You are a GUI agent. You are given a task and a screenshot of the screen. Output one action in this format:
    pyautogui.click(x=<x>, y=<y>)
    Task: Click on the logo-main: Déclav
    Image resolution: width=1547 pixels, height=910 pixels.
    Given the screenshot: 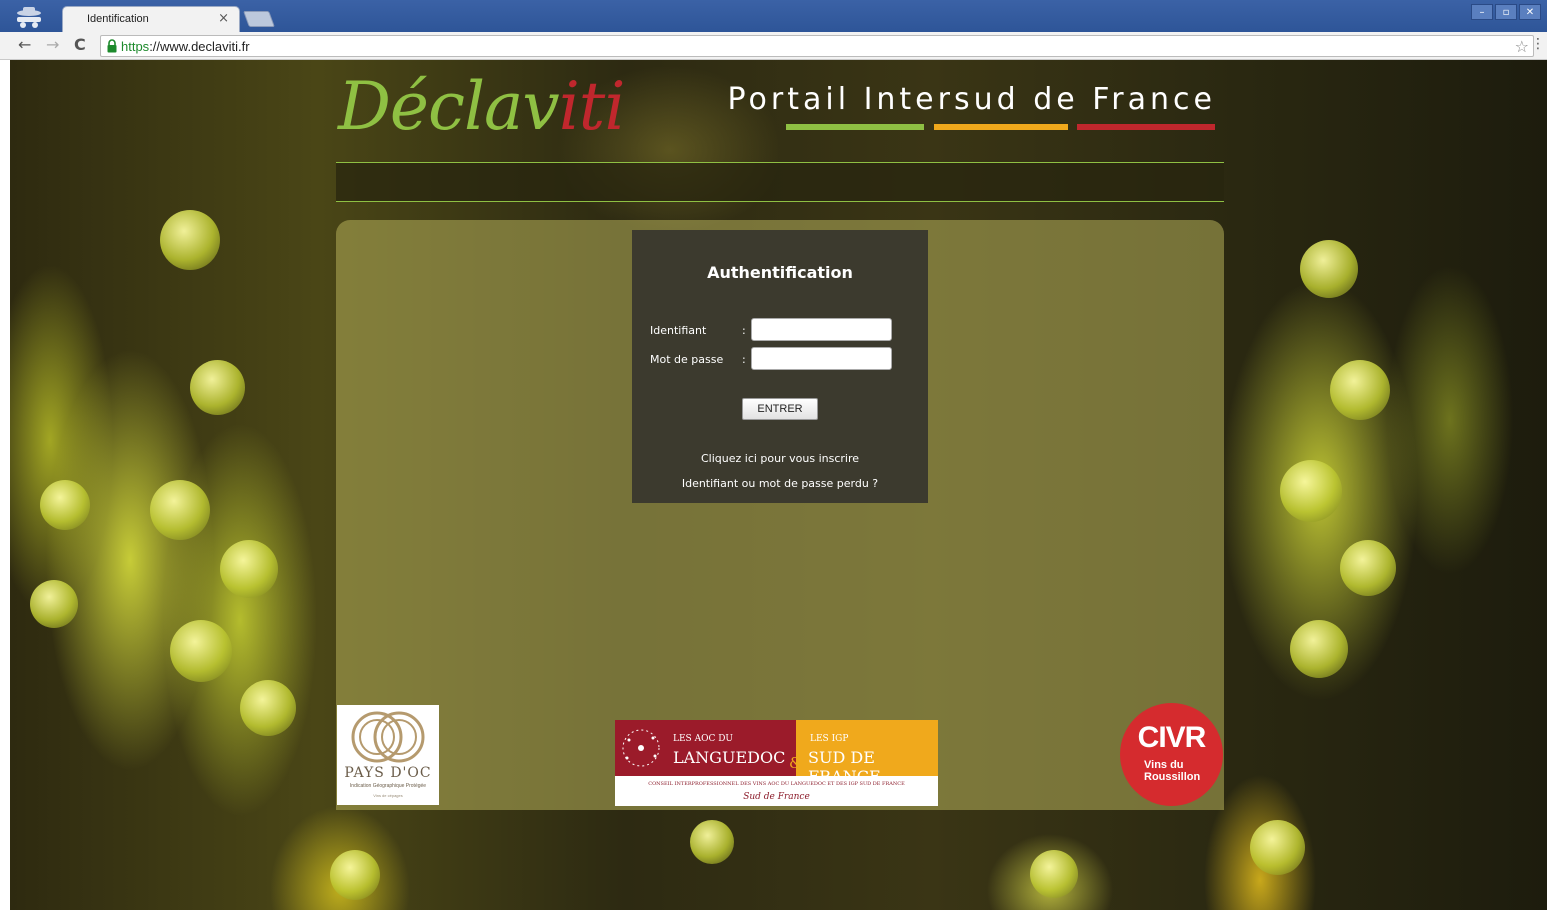 What is the action you would take?
    pyautogui.click(x=449, y=106)
    